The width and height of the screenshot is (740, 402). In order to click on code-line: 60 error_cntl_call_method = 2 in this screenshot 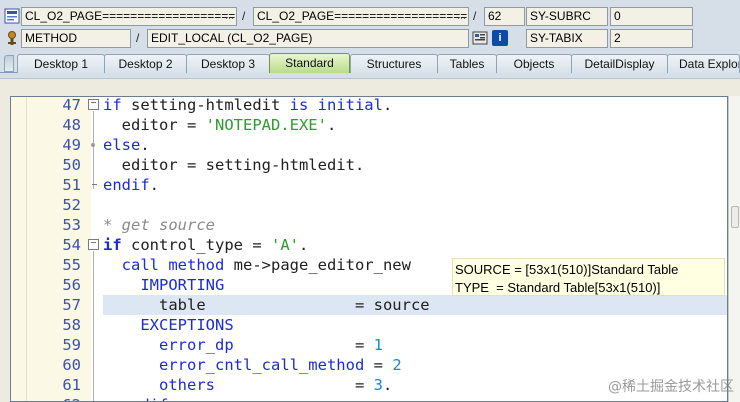, I will do `click(369, 365)`.